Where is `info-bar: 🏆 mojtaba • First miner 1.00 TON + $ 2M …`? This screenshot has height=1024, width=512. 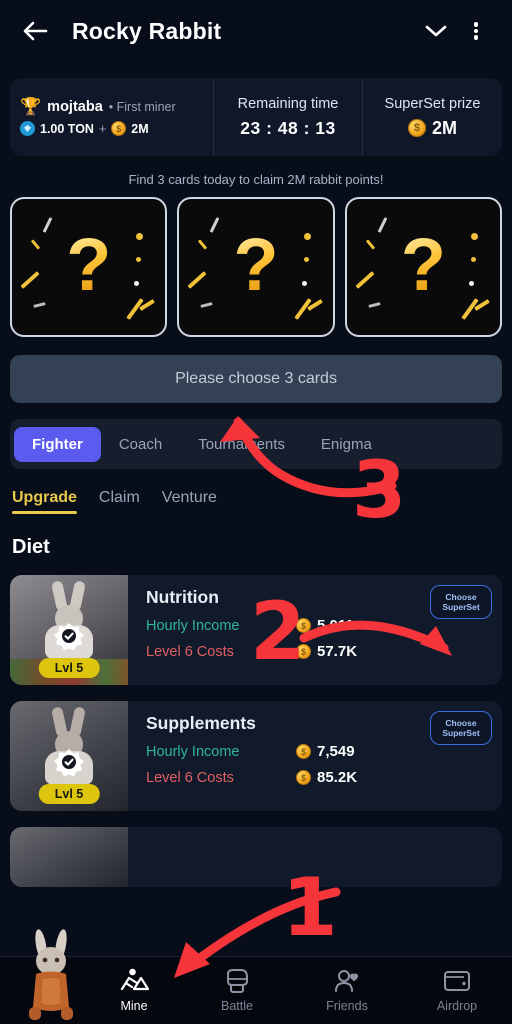
info-bar: 🏆 mojtaba • First miner 1.00 TON + $ 2M … is located at coordinates (256, 117).